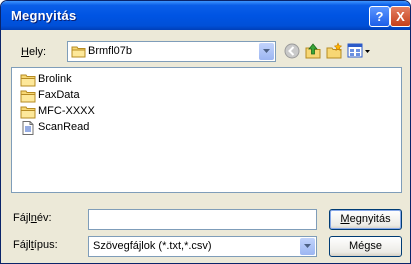 The width and height of the screenshot is (411, 264). I want to click on filename-label: Fájlnév:, so click(32, 218).